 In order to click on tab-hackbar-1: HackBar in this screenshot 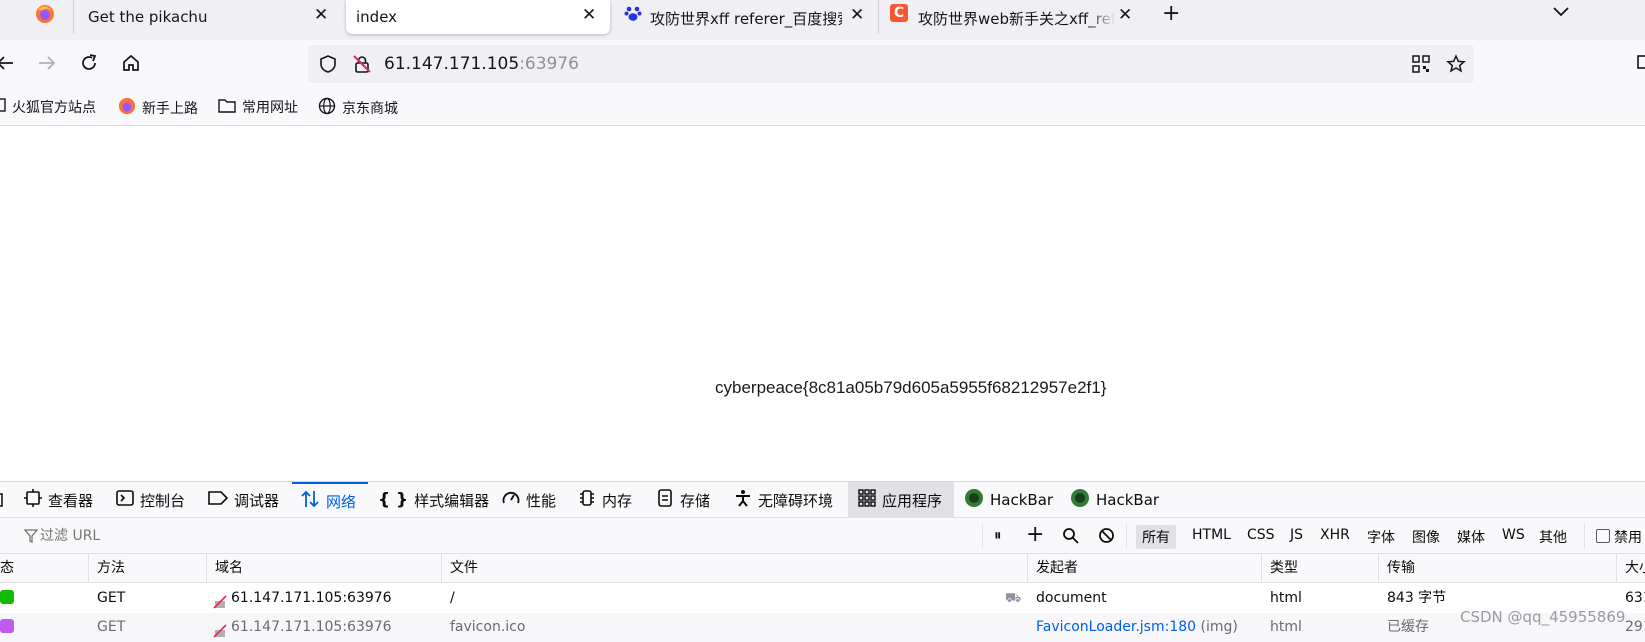, I will do `click(1008, 500)`.